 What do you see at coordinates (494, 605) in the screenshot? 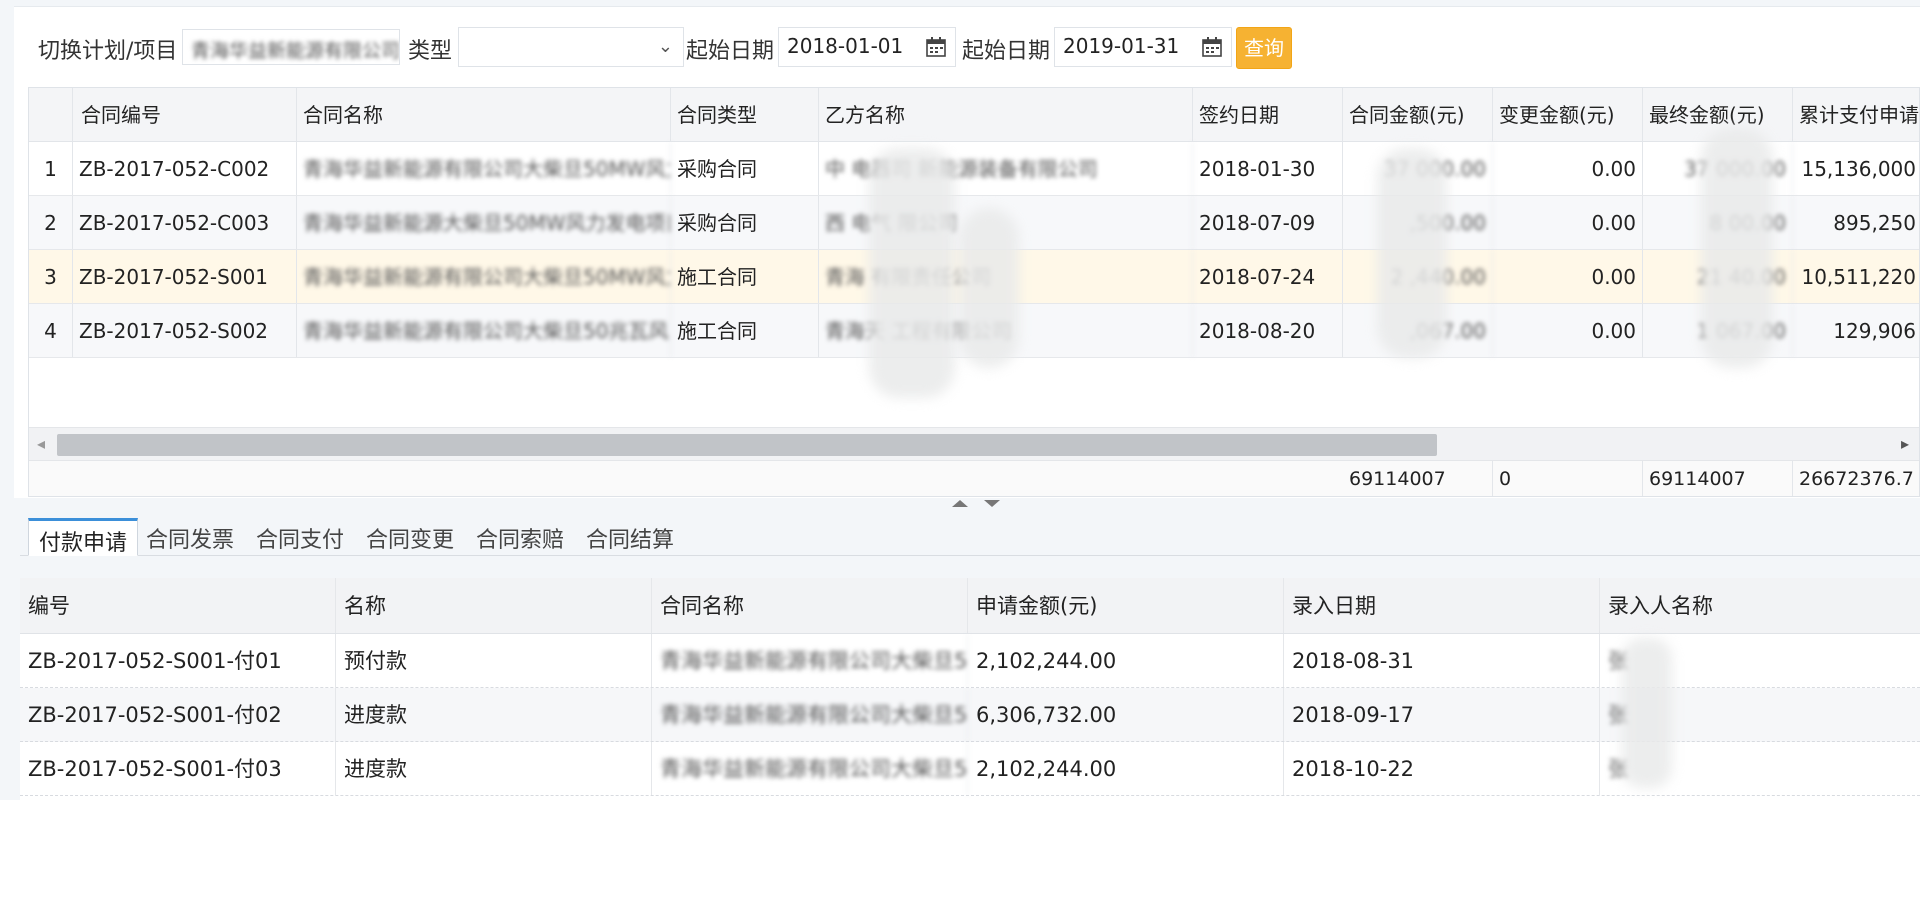
I see `header-payment-name: 名称` at bounding box center [494, 605].